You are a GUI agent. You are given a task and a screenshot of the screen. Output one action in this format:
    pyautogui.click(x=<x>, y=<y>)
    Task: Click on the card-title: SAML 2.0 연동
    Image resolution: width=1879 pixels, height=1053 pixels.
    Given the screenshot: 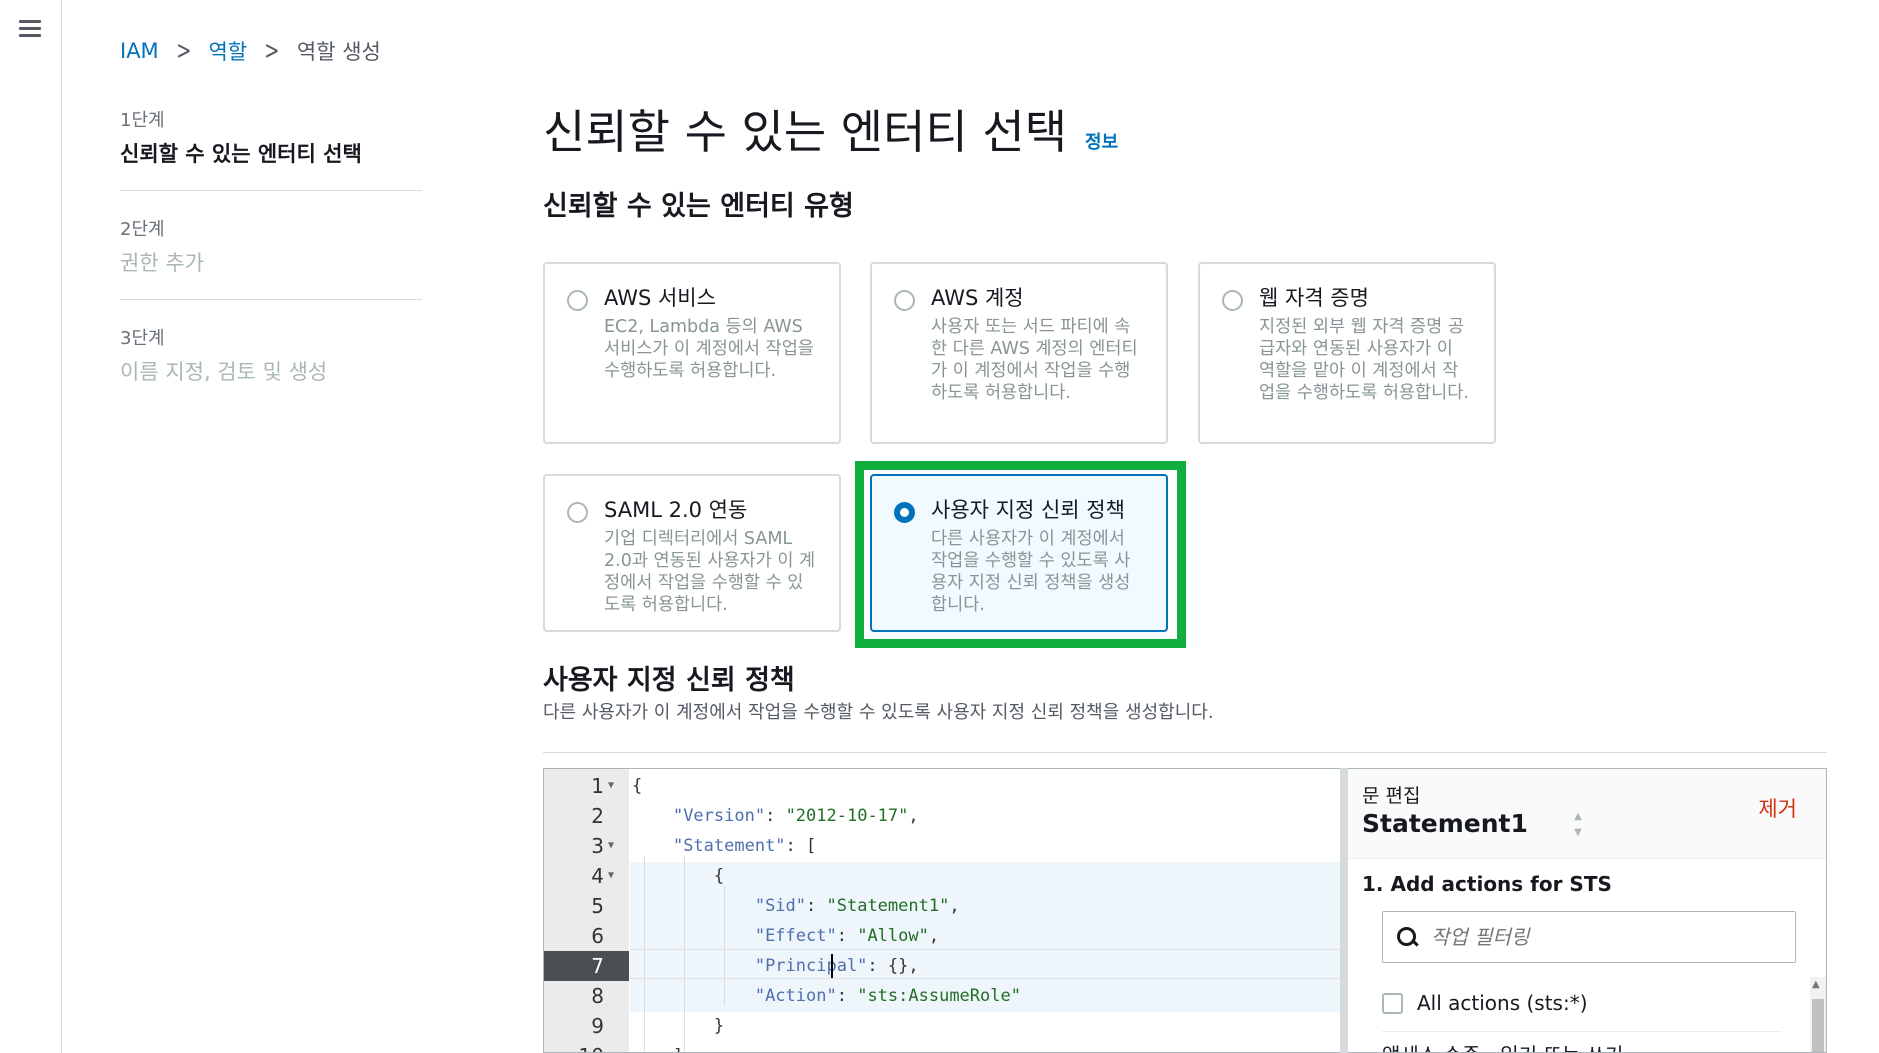 What is the action you would take?
    pyautogui.click(x=676, y=510)
    